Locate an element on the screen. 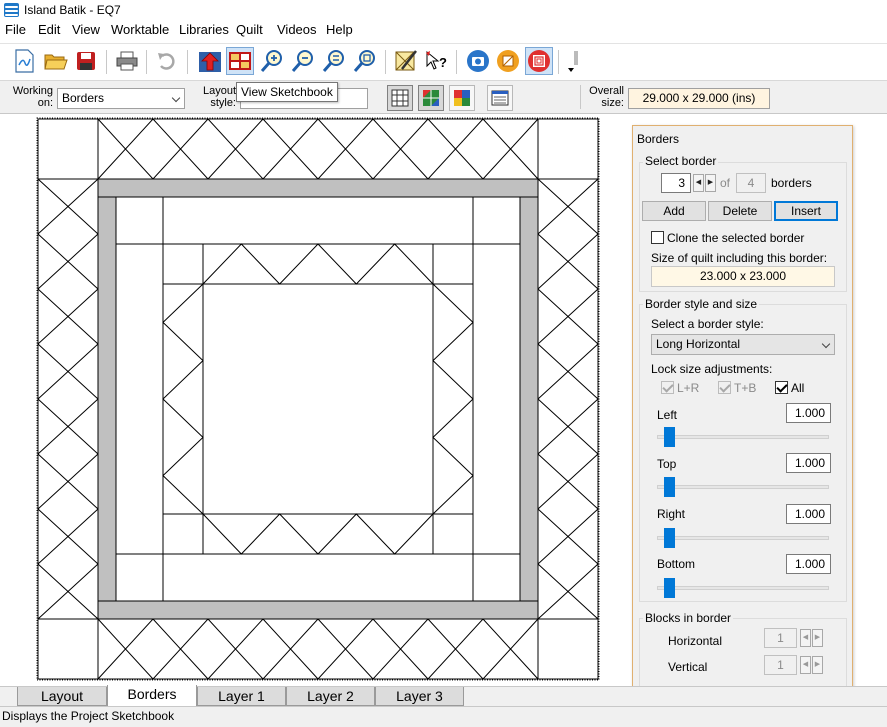 This screenshot has width=887, height=727. menu-videos: Videos is located at coordinates (297, 29).